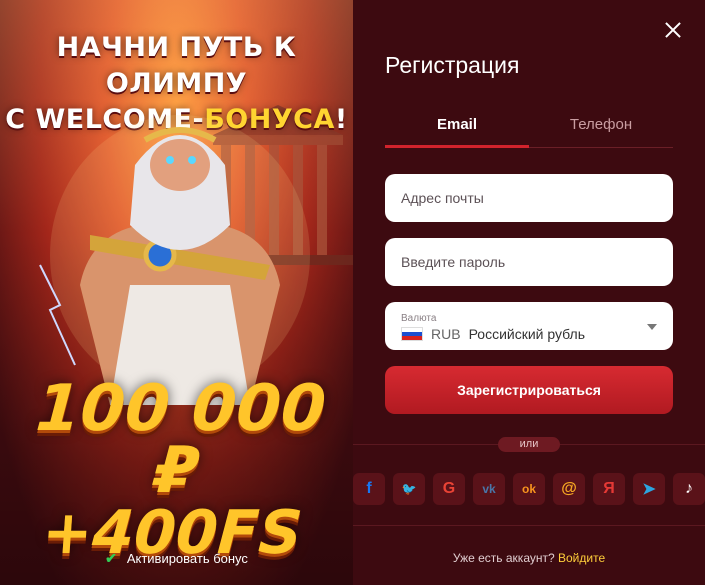 The image size is (705, 585). Describe the element at coordinates (503, 558) in the screenshot. I see `login-prompt-text: Уже есть аккаунт?` at that location.